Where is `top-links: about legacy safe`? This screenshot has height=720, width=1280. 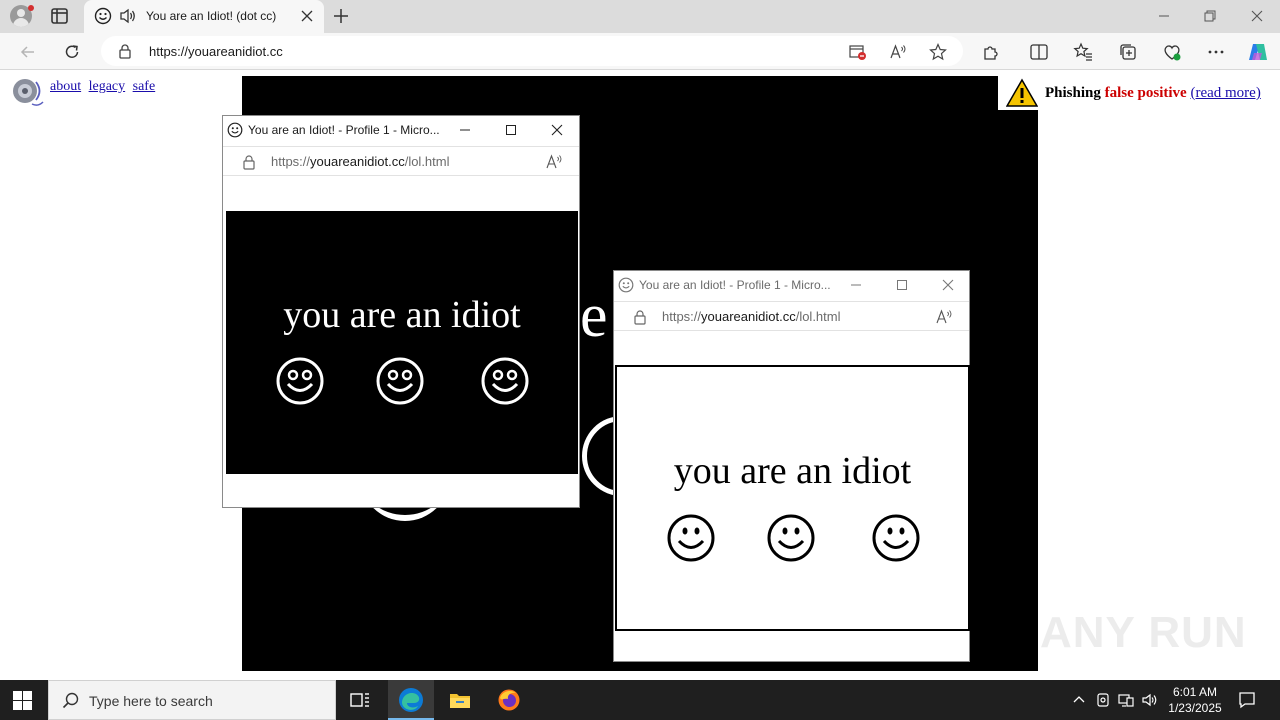
top-links: about legacy safe is located at coordinates (104, 87).